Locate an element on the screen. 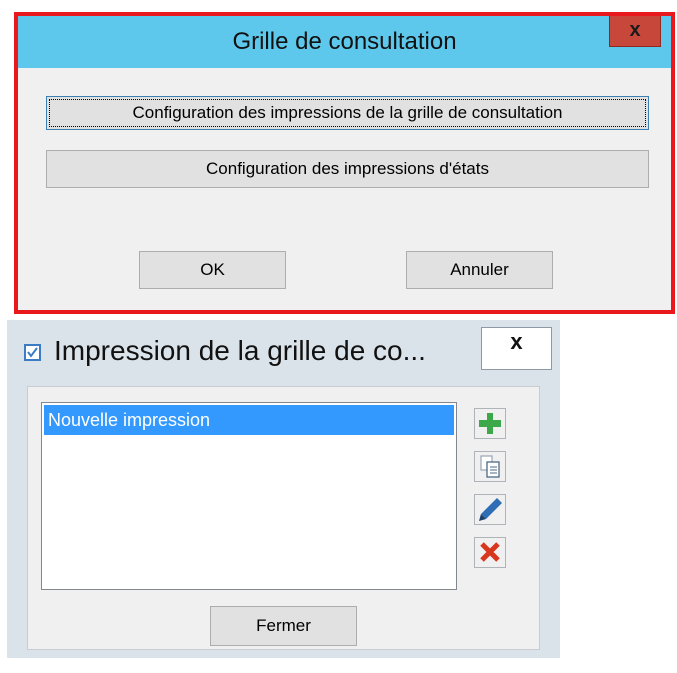  cancel-button: Annuler is located at coordinates (479, 270).